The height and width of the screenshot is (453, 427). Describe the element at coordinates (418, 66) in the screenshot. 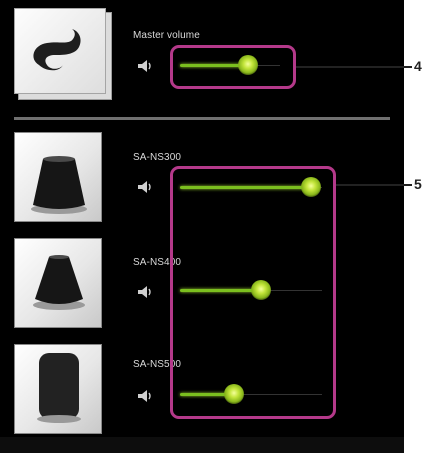

I see `callout-number-4: 4` at that location.